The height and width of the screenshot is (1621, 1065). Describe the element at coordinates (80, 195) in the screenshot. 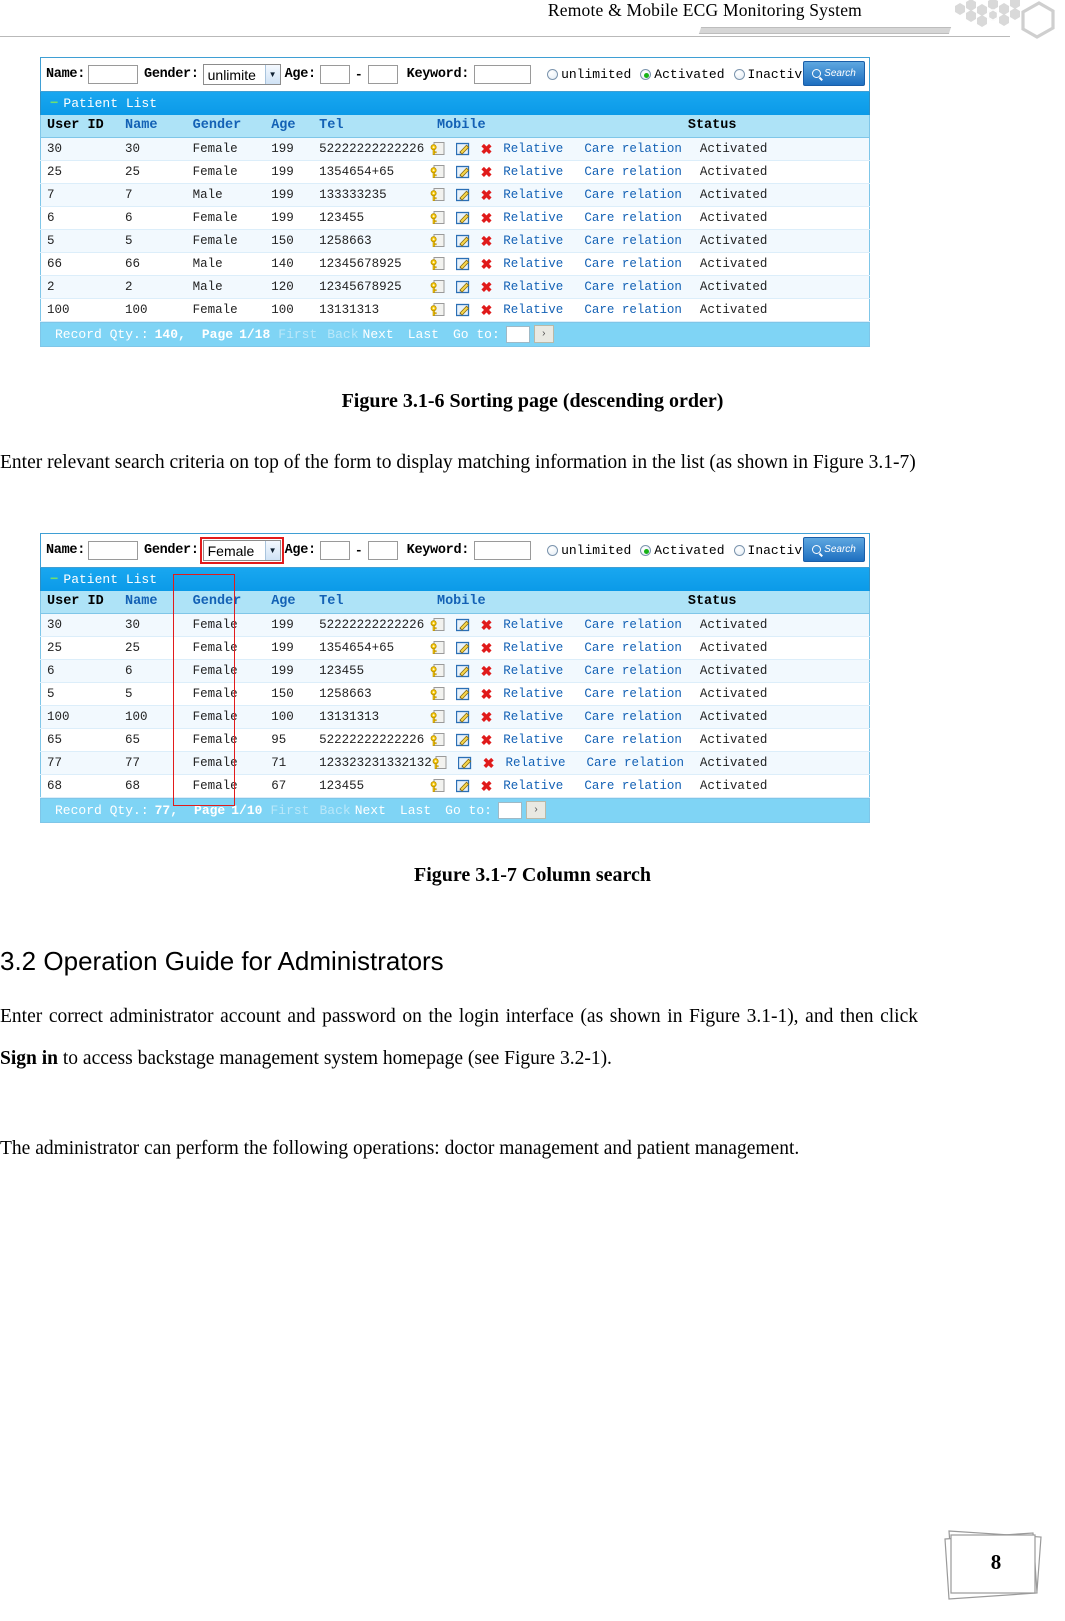

I see `cell-user-id: 7` at that location.